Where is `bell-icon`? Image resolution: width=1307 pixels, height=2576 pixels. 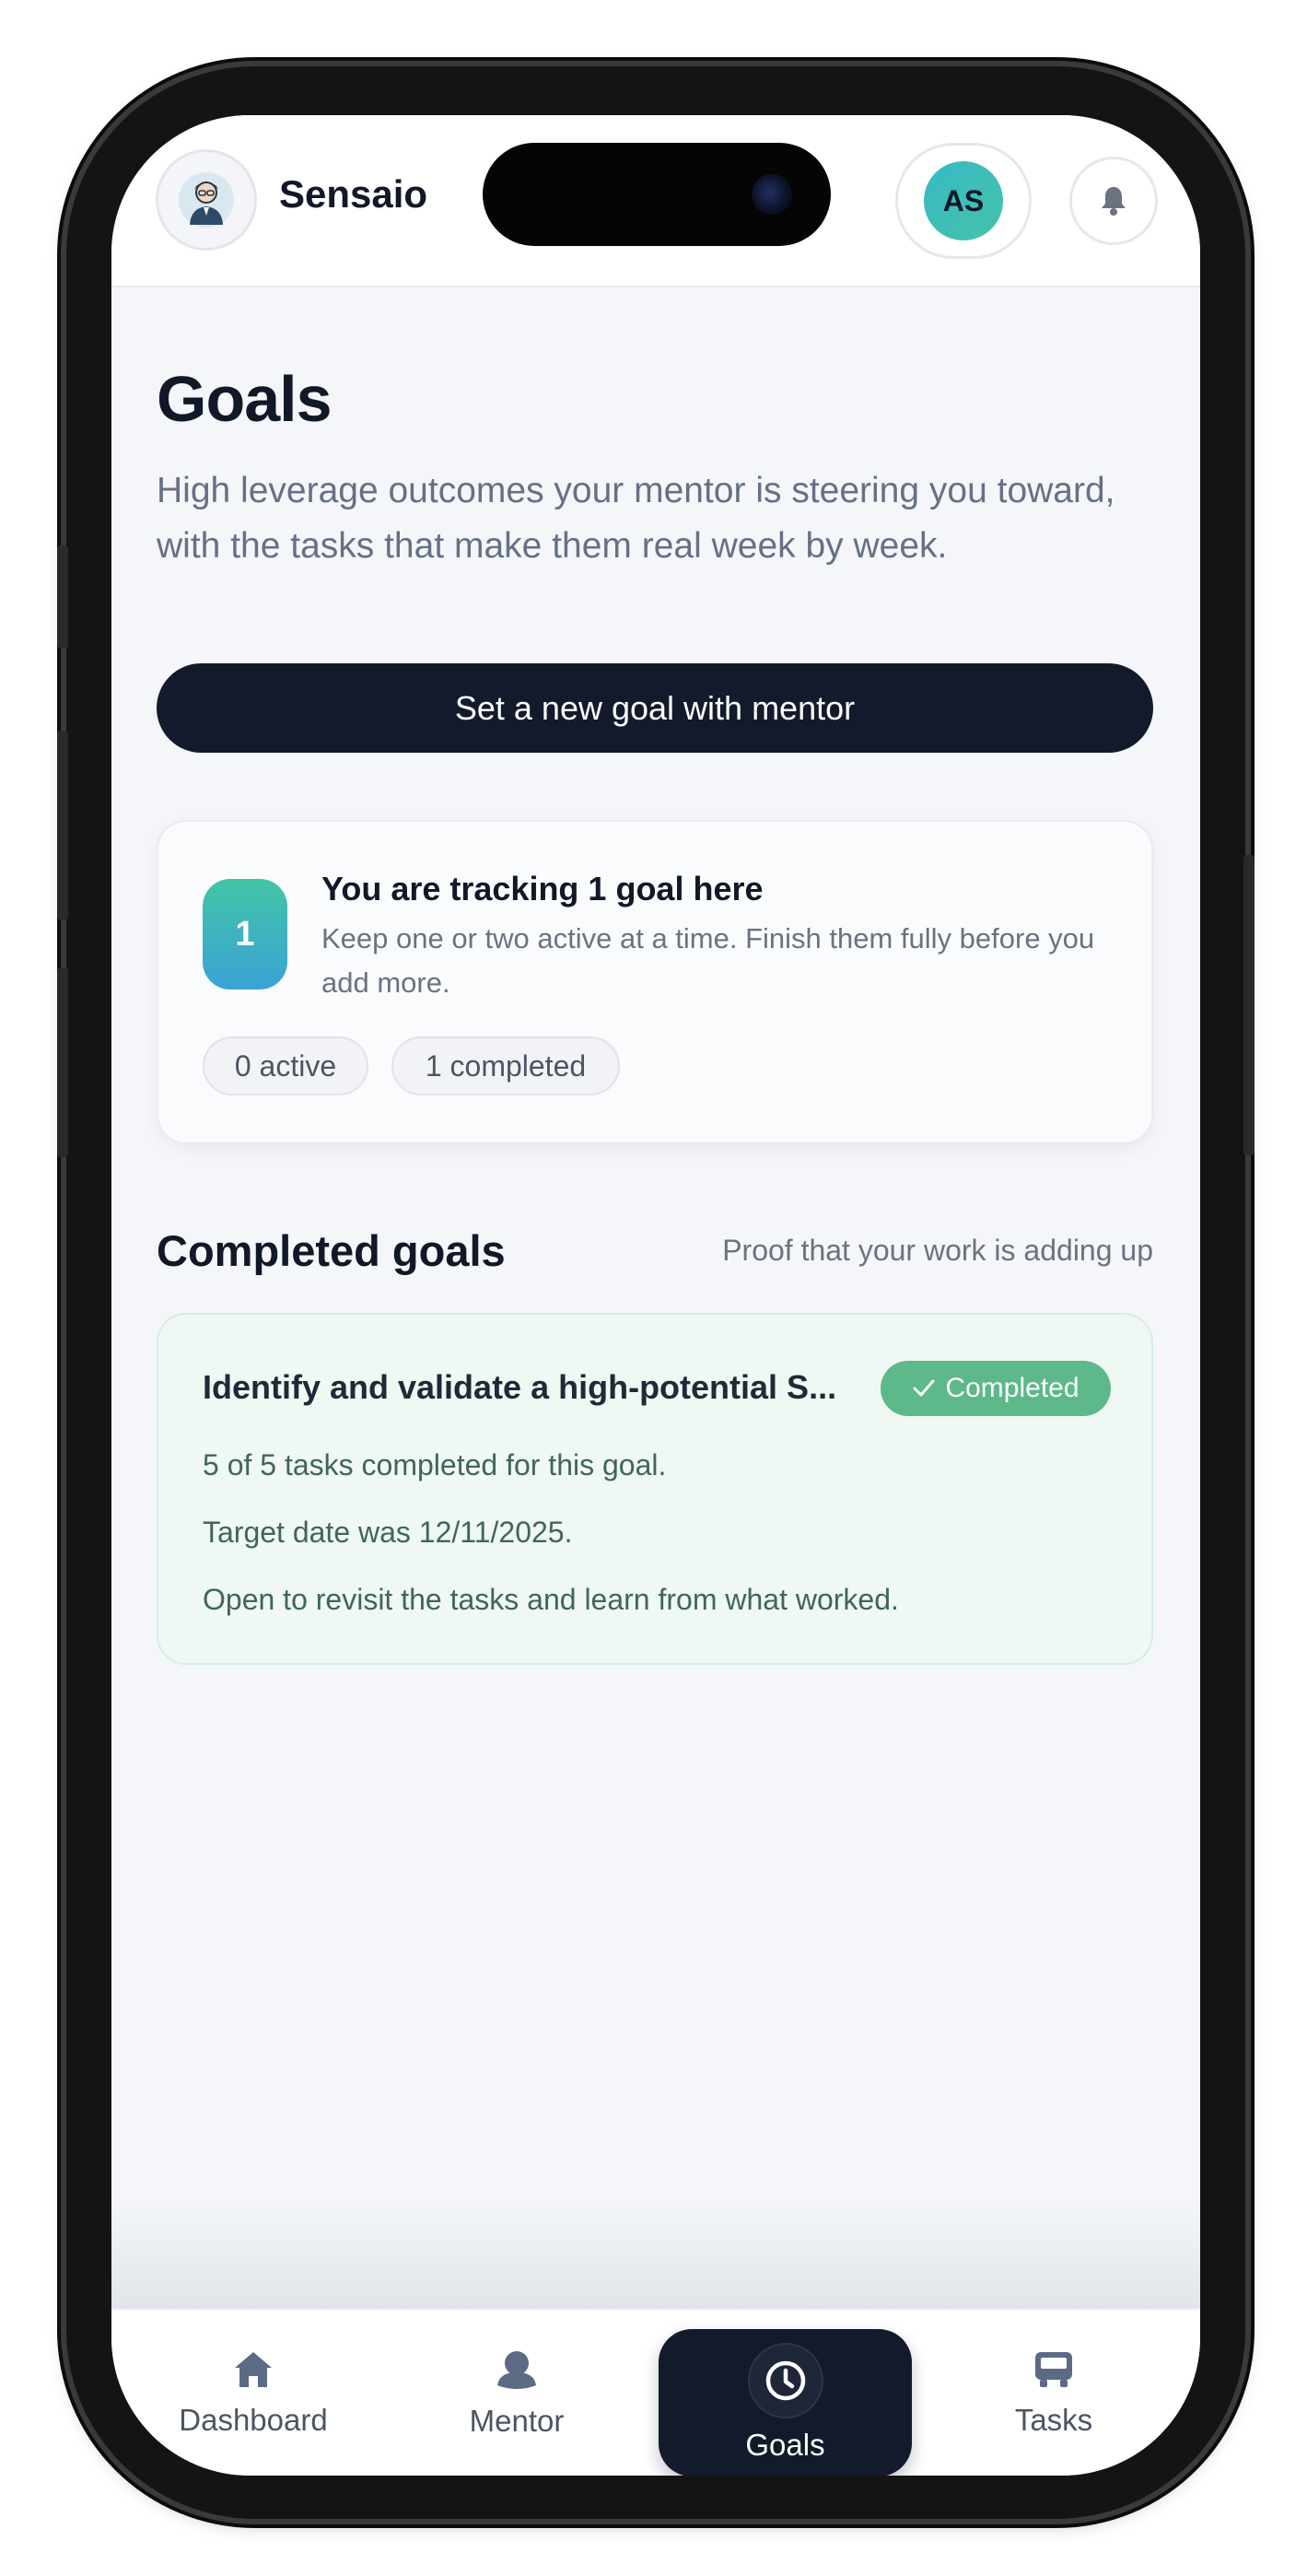 bell-icon is located at coordinates (1114, 201).